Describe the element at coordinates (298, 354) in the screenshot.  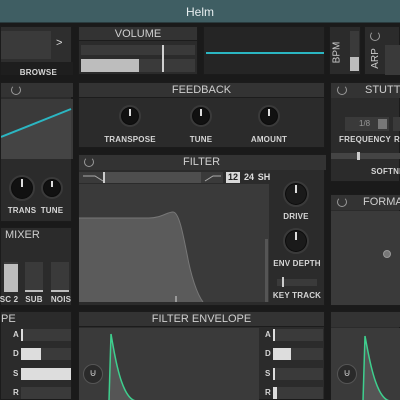
I see `filter-env-d-slider` at that location.